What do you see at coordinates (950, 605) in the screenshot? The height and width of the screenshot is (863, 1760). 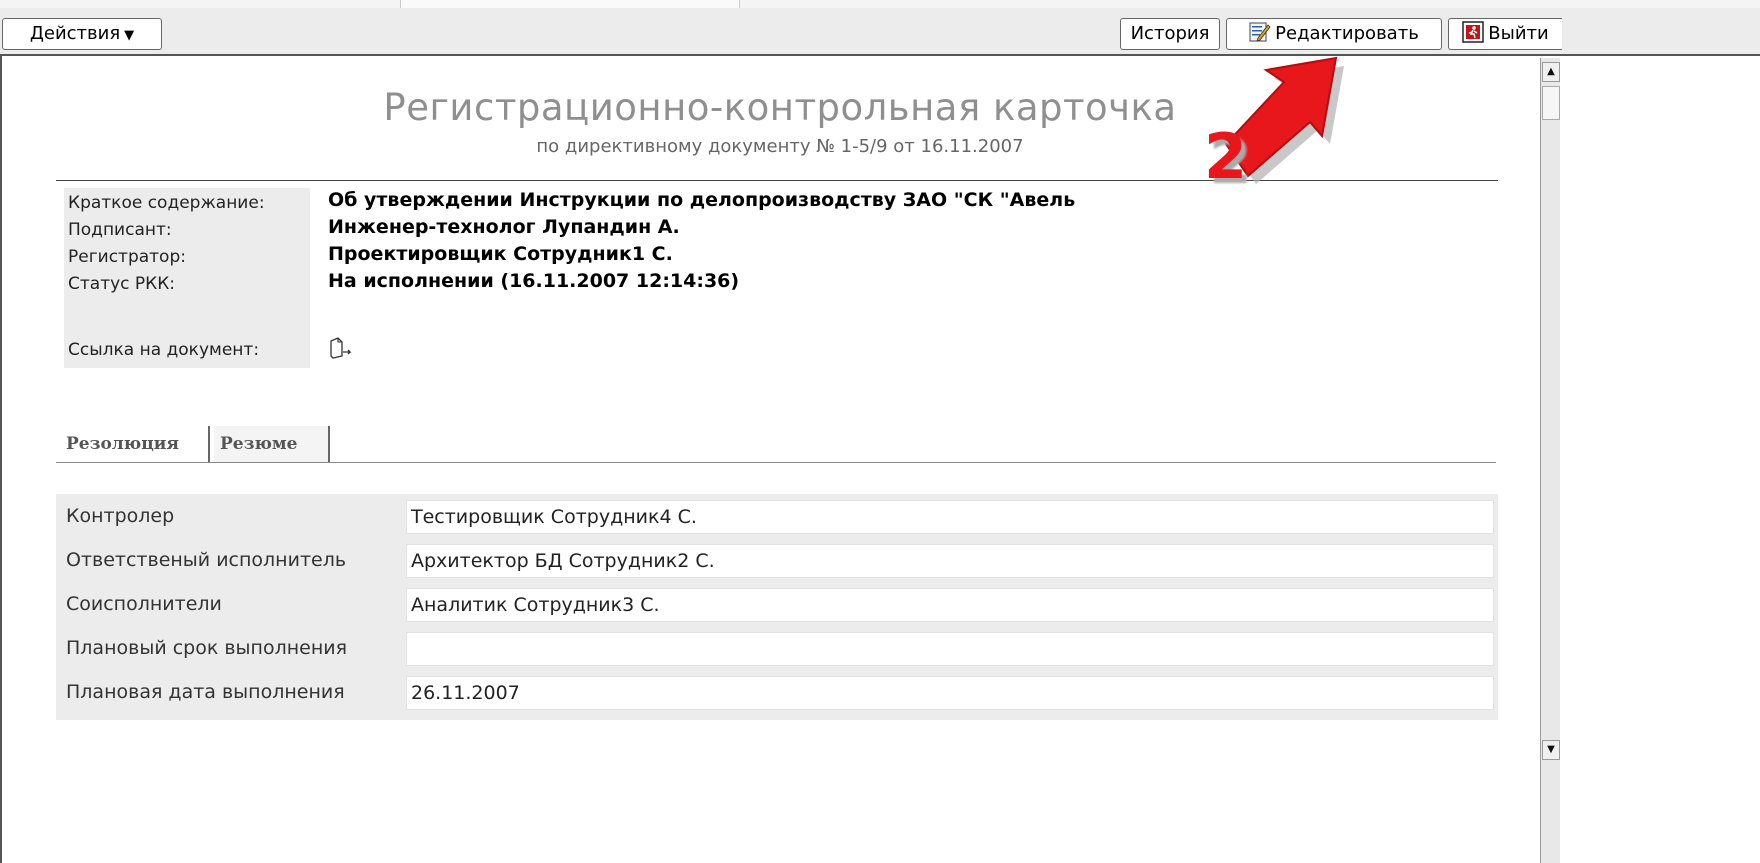 I see `co-executors-value: Аналитик Сотрудник3 С.` at bounding box center [950, 605].